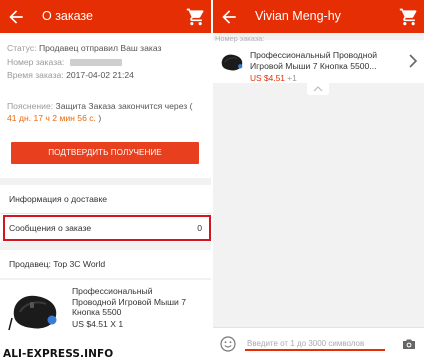 This screenshot has height=362, width=424. I want to click on notice-close: ), so click(100, 118).